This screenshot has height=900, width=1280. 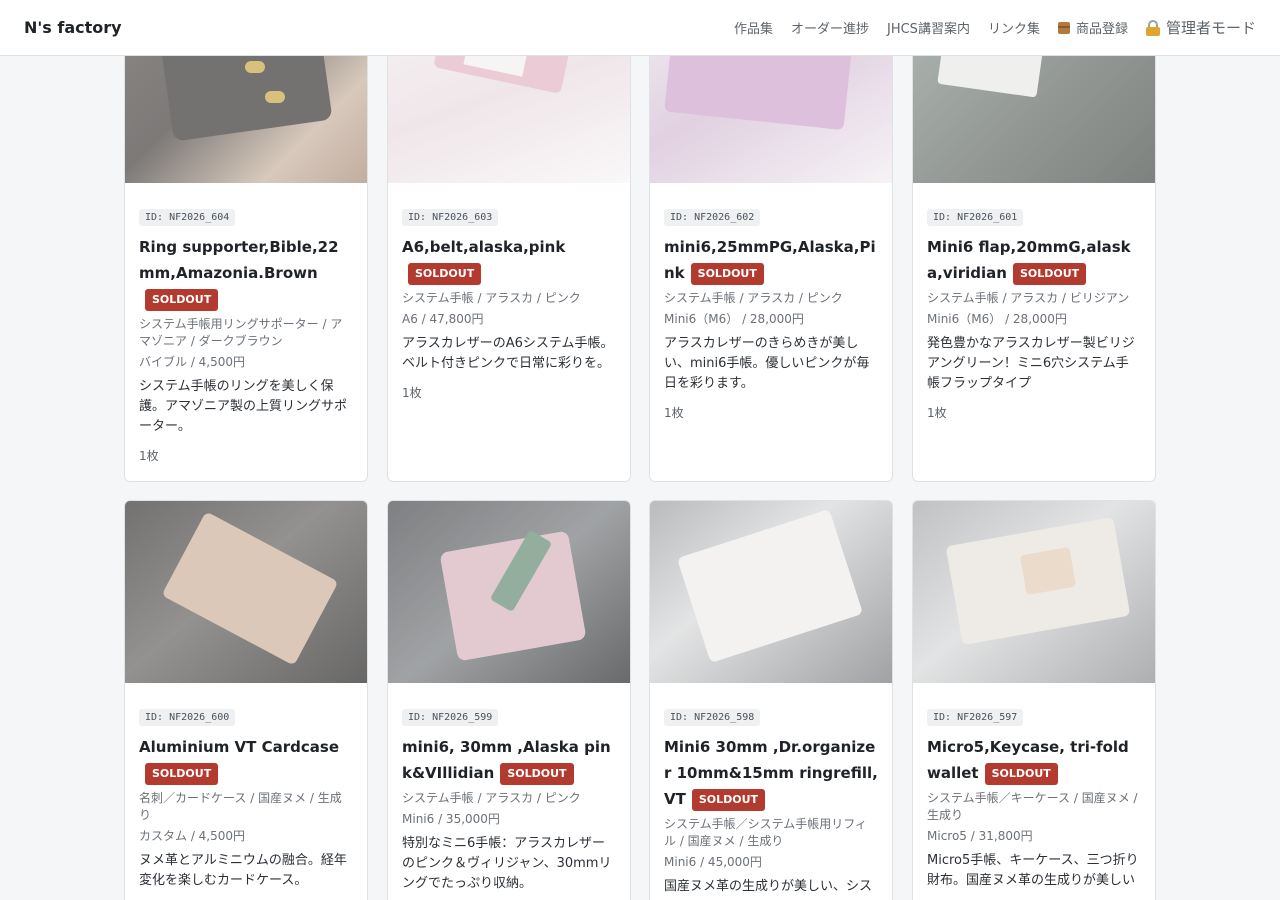 I want to click on product-price: A6 / 47,800円, so click(x=443, y=319).